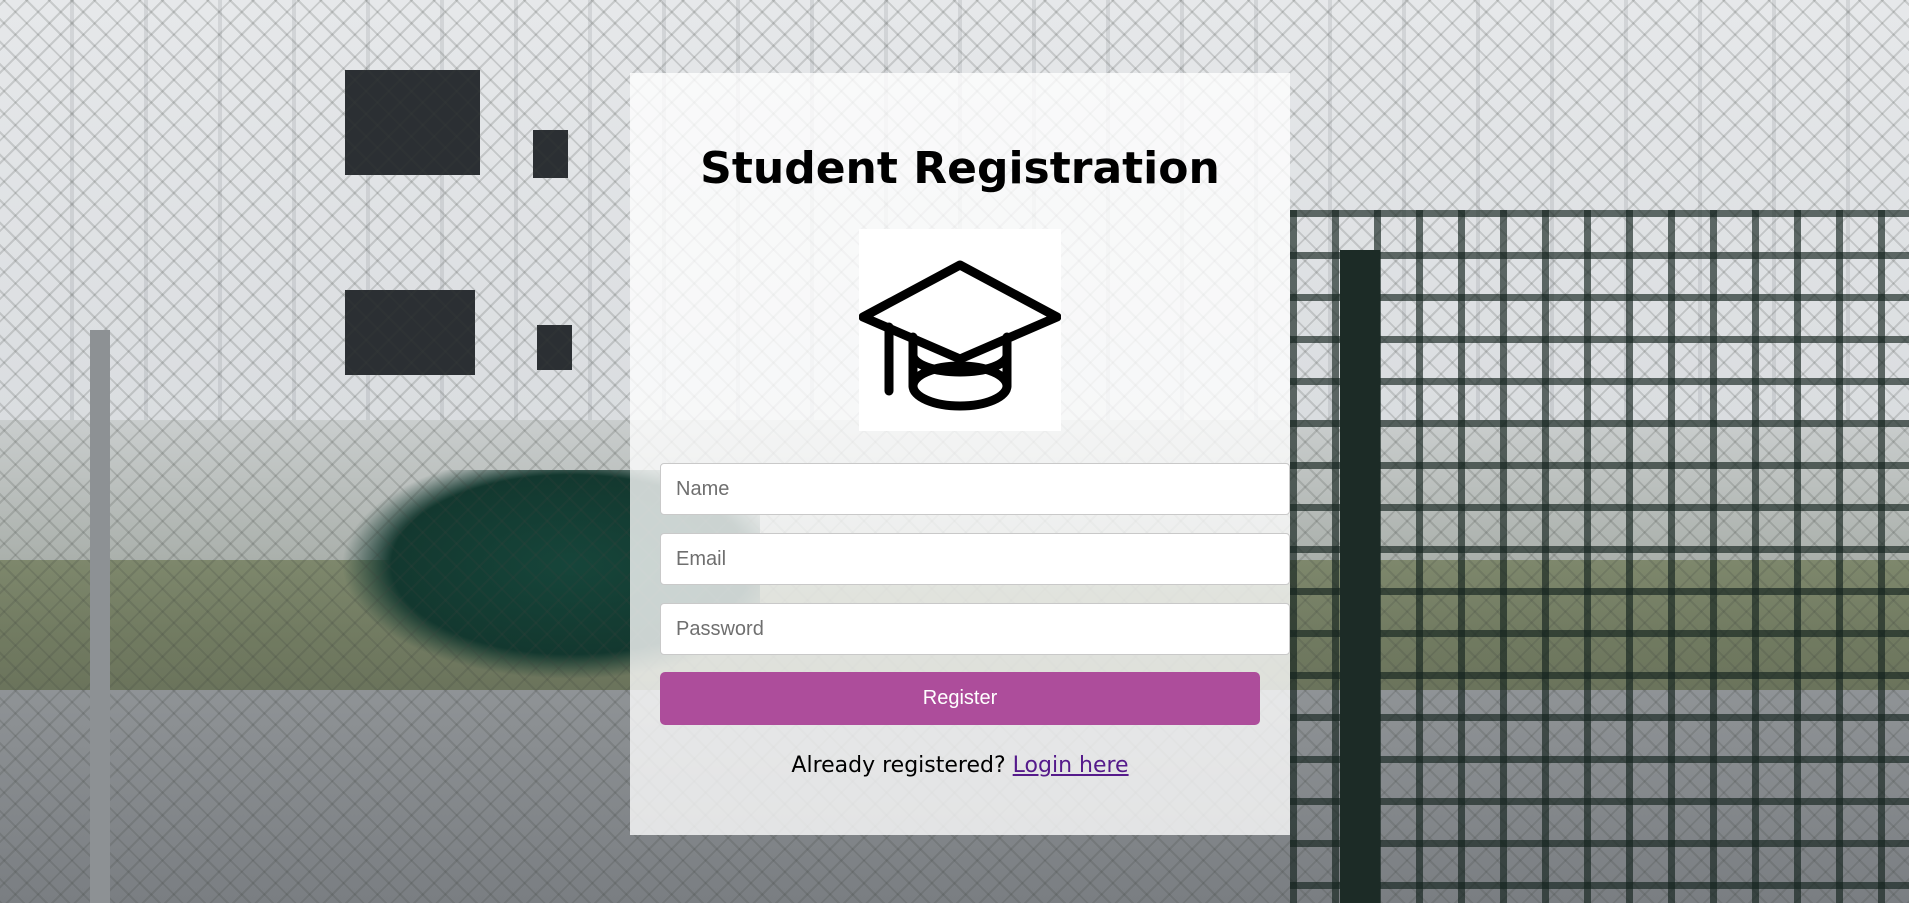  Describe the element at coordinates (960, 698) in the screenshot. I see `register-button: Register` at that location.